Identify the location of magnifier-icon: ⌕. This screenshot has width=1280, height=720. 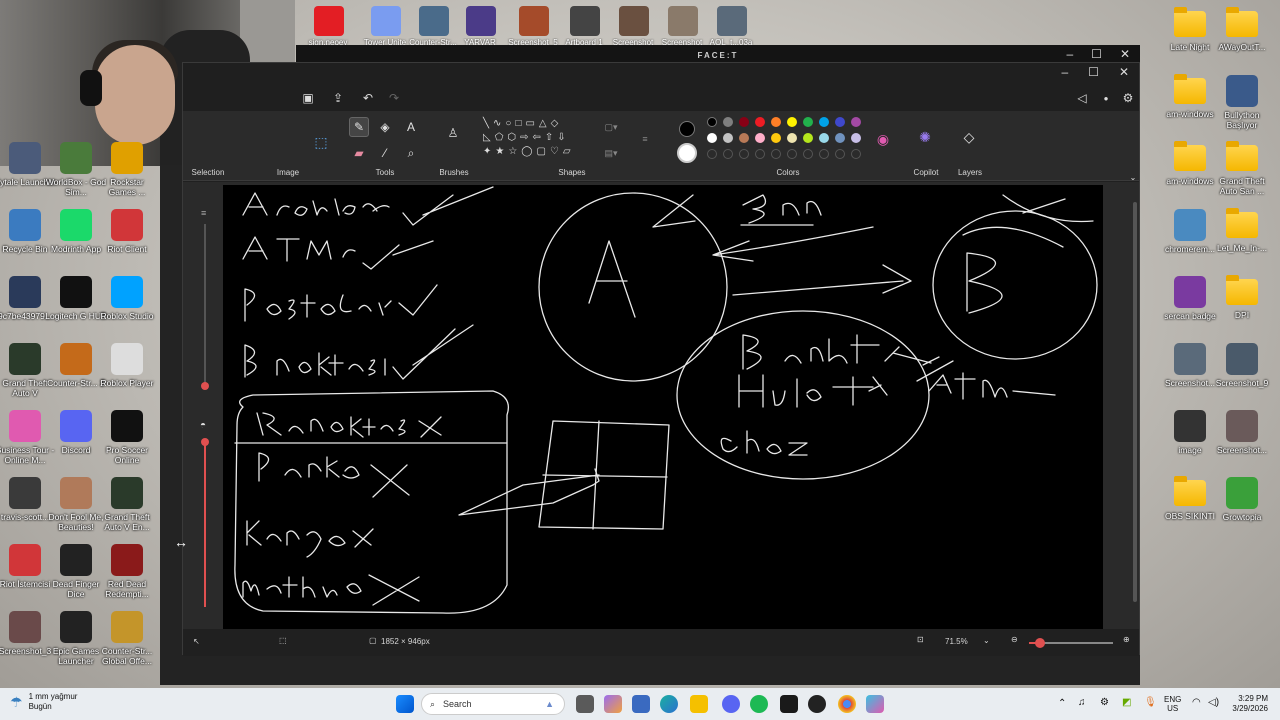
(411, 153).